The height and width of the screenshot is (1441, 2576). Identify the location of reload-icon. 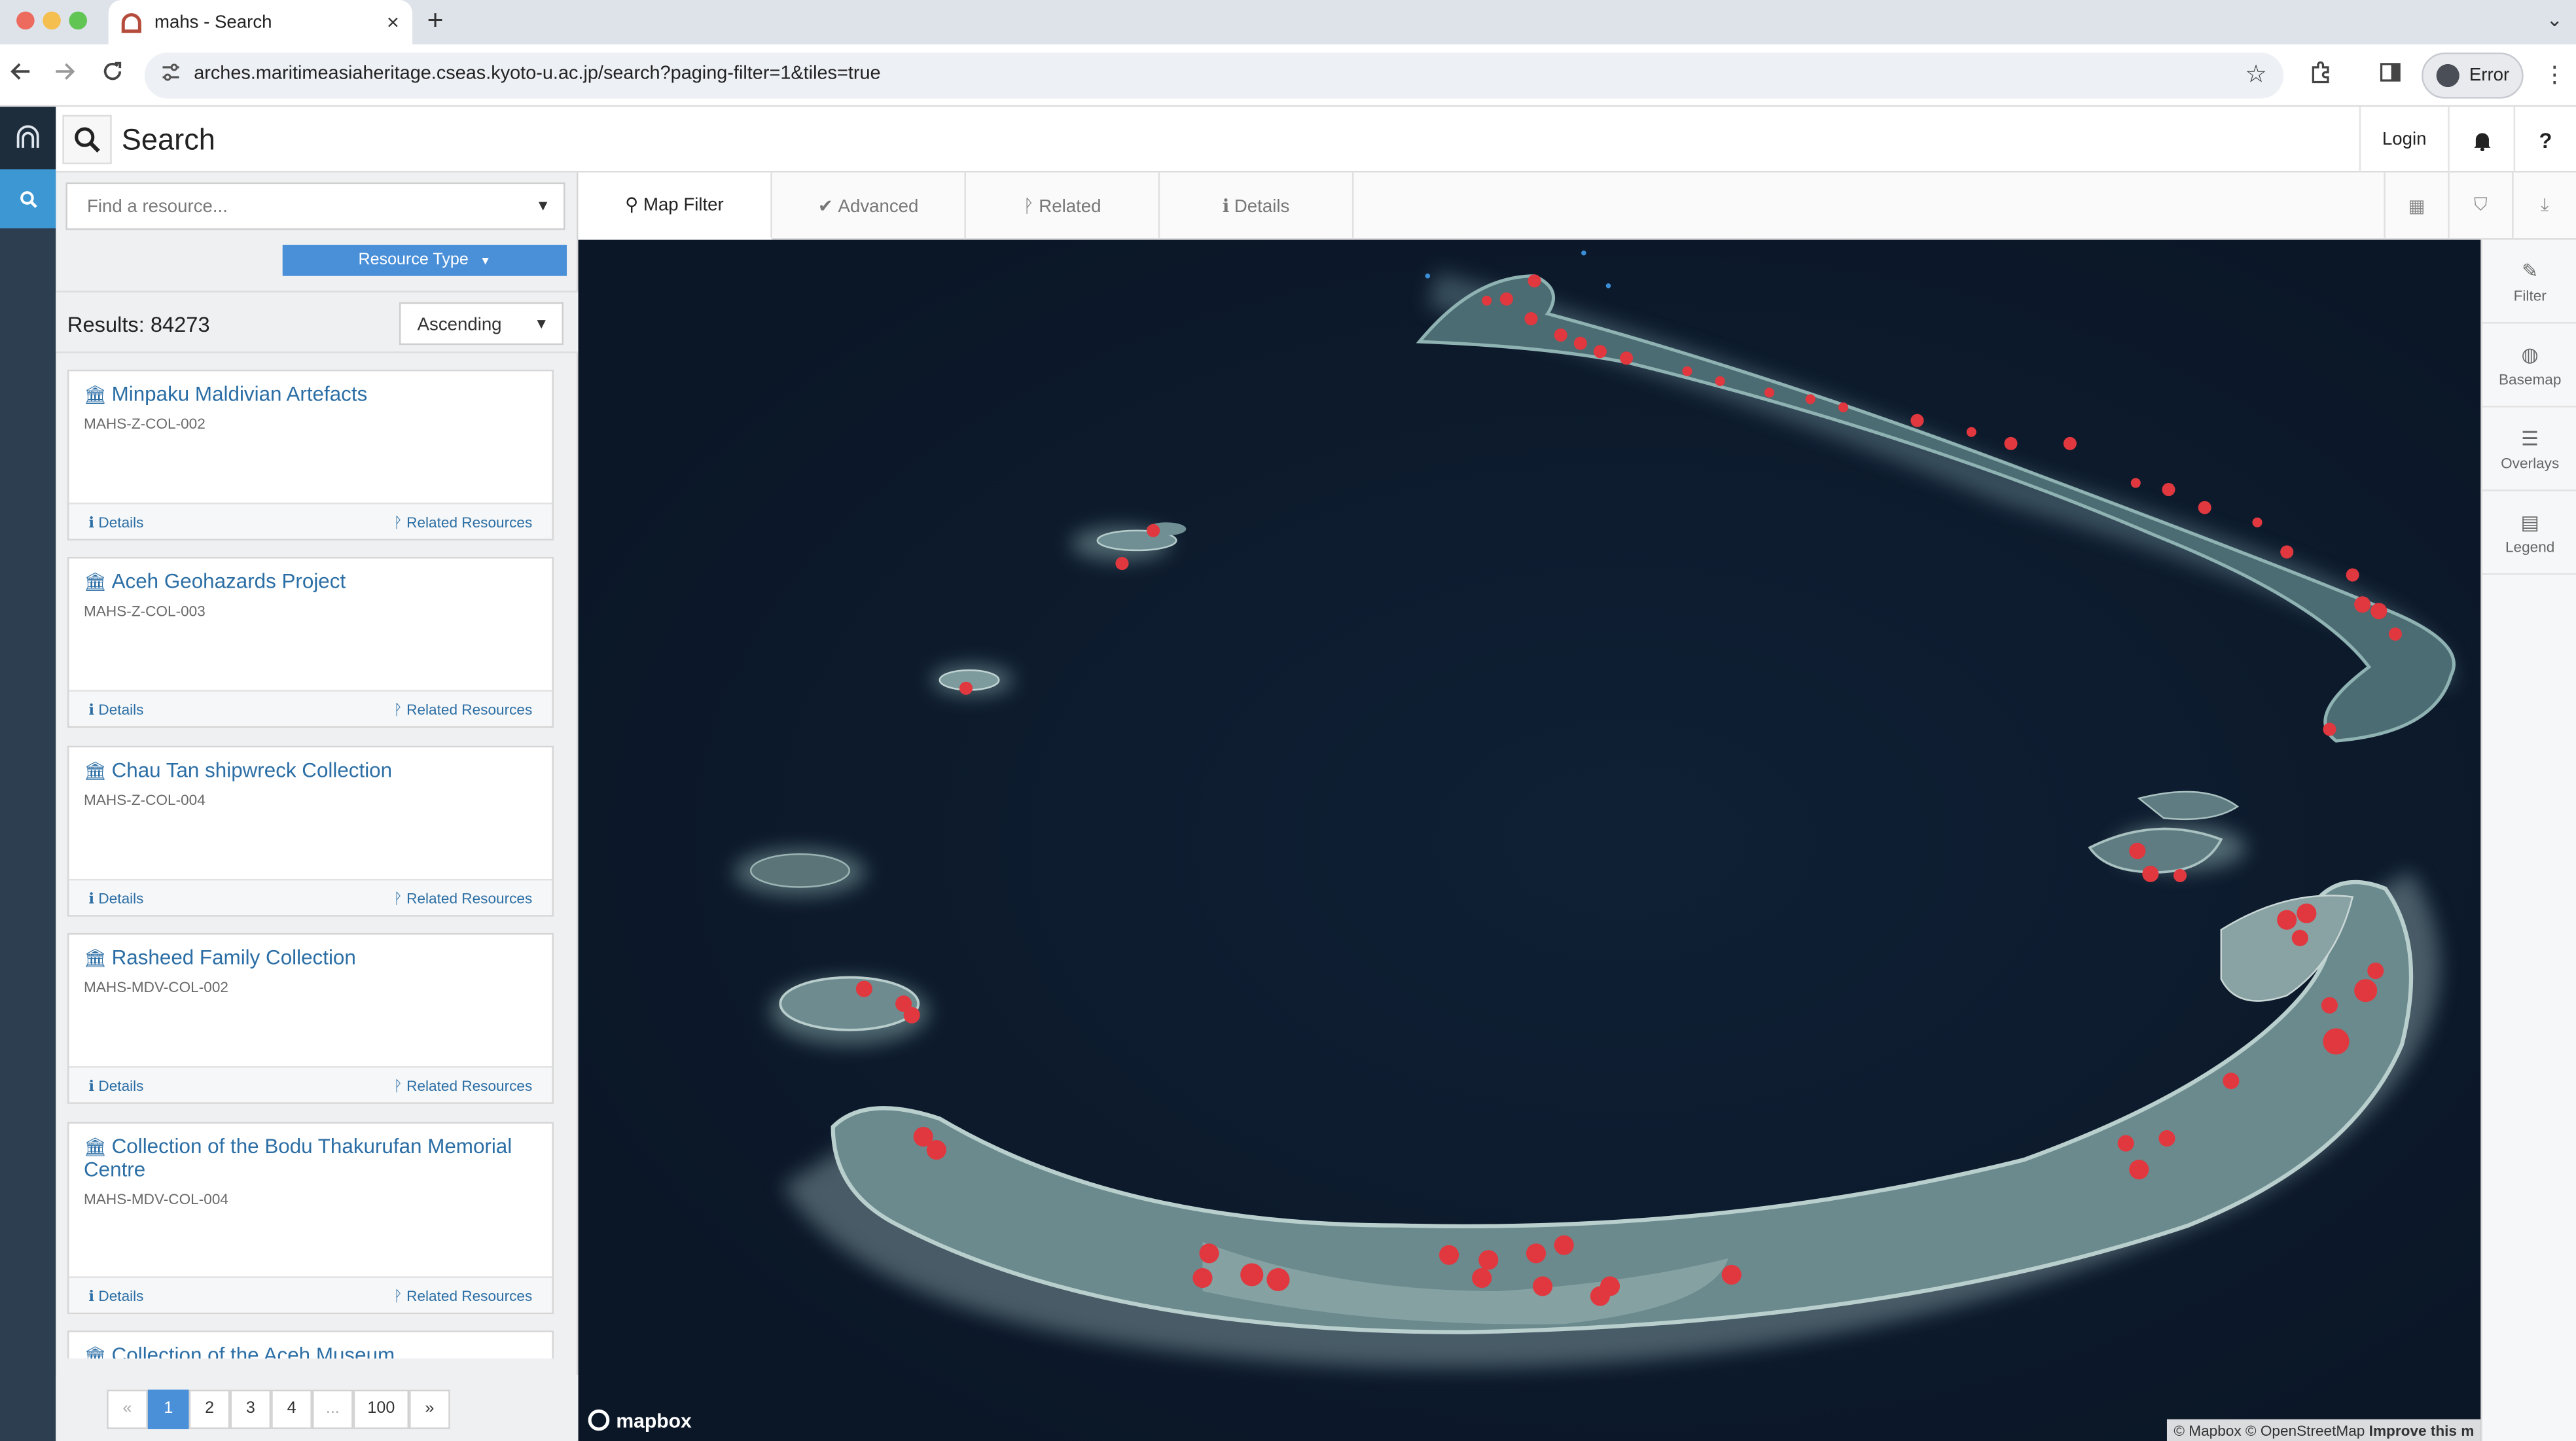
(113, 75).